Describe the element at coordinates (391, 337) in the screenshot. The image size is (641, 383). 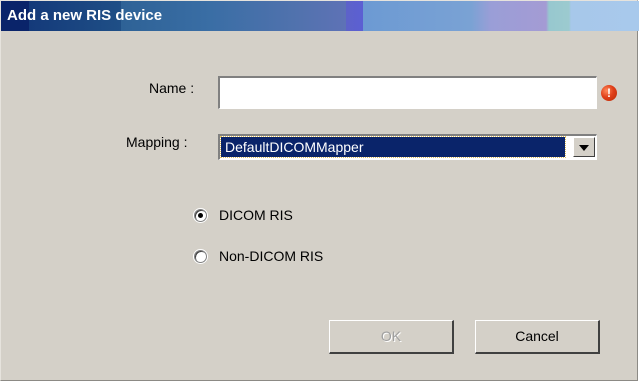
I see `ok-button: OK` at that location.